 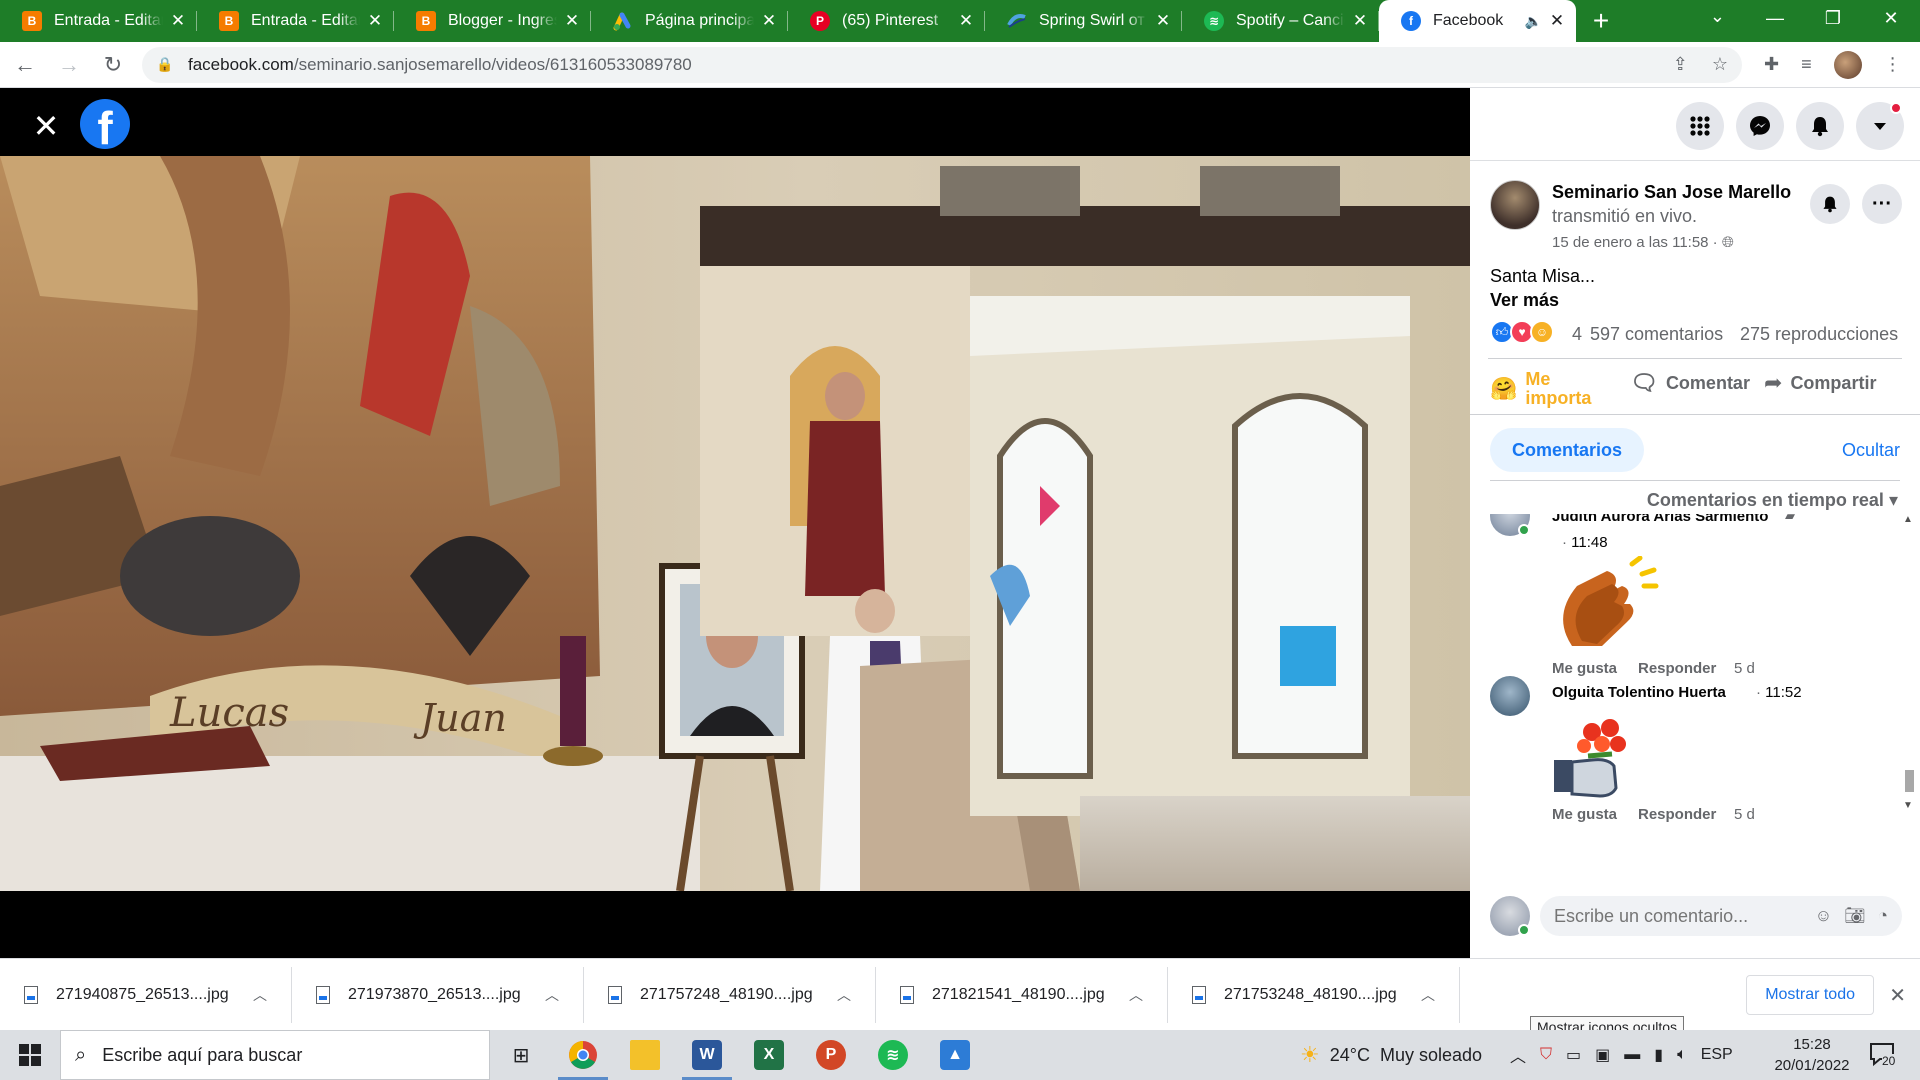 What do you see at coordinates (1717, 16) in the screenshot?
I see `tab-search-chevron-icon: ⌄` at bounding box center [1717, 16].